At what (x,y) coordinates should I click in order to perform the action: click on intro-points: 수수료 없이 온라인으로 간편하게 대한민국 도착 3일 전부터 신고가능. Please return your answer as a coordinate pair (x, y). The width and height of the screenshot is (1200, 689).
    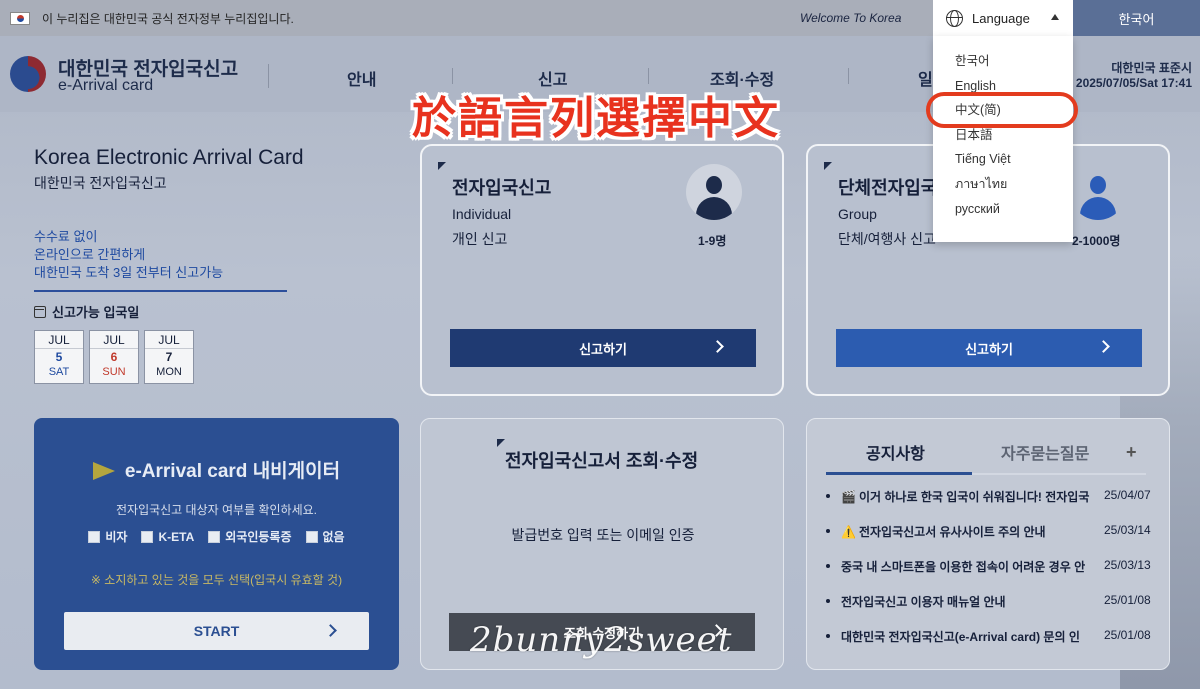
    Looking at the image, I should click on (128, 255).